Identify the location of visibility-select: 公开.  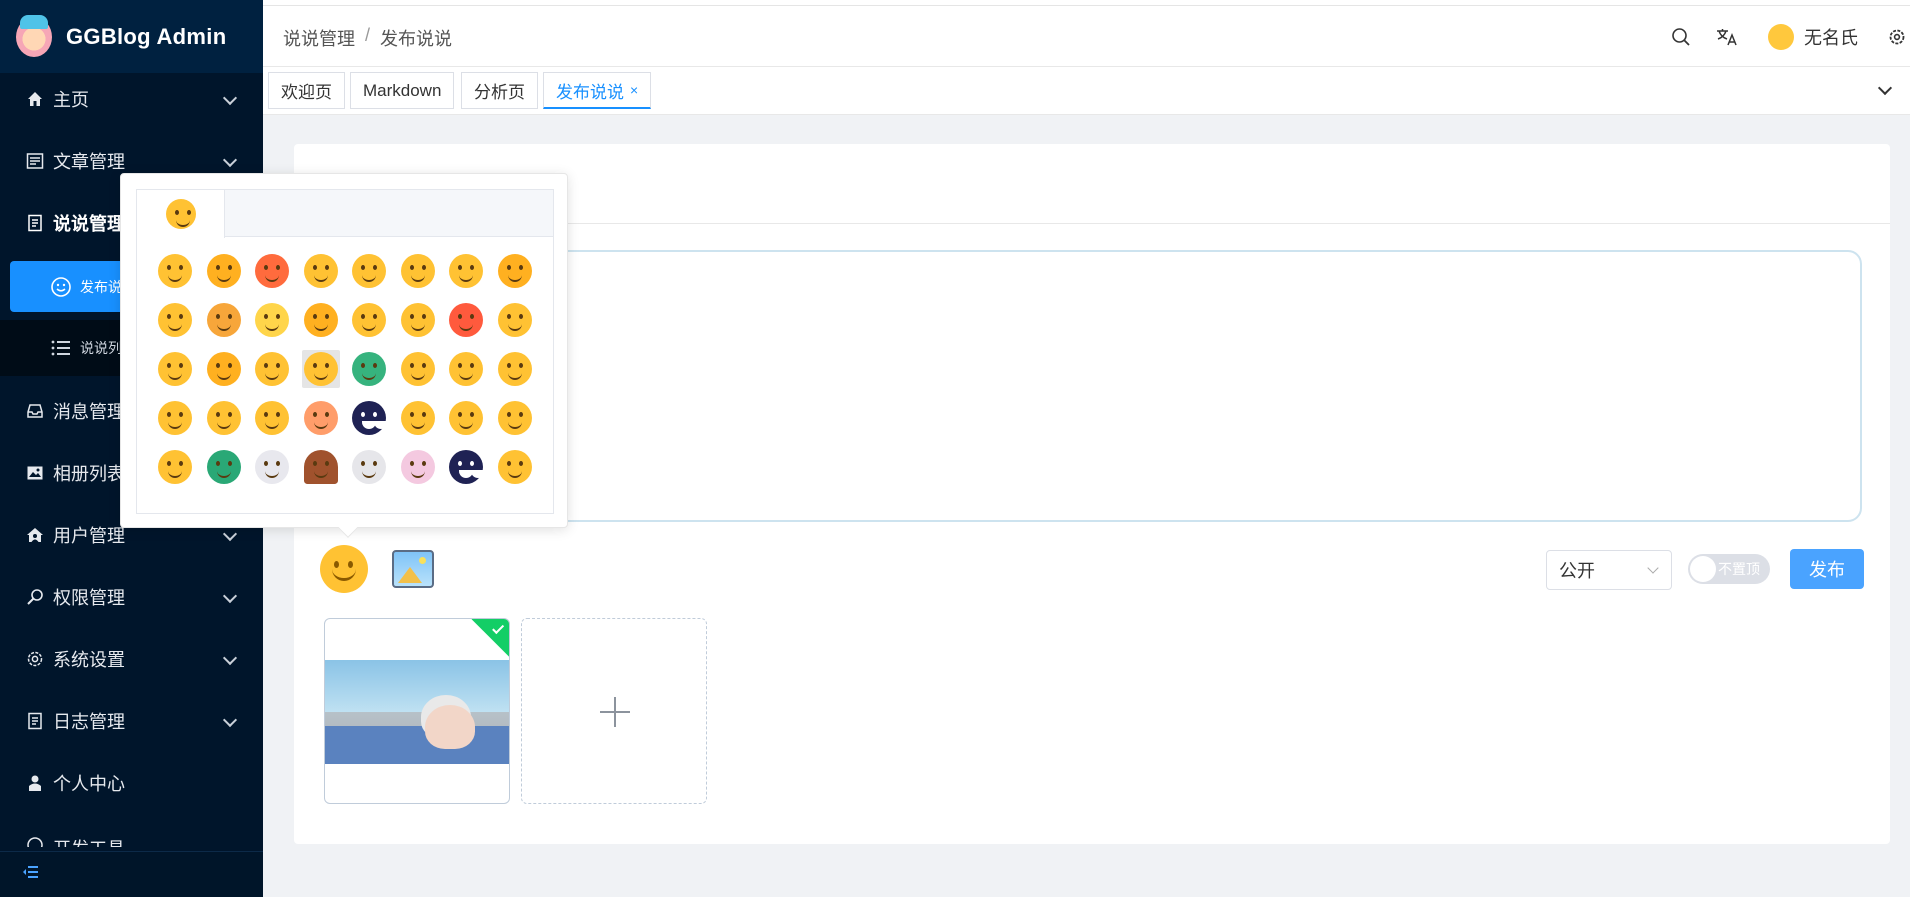
(1609, 570).